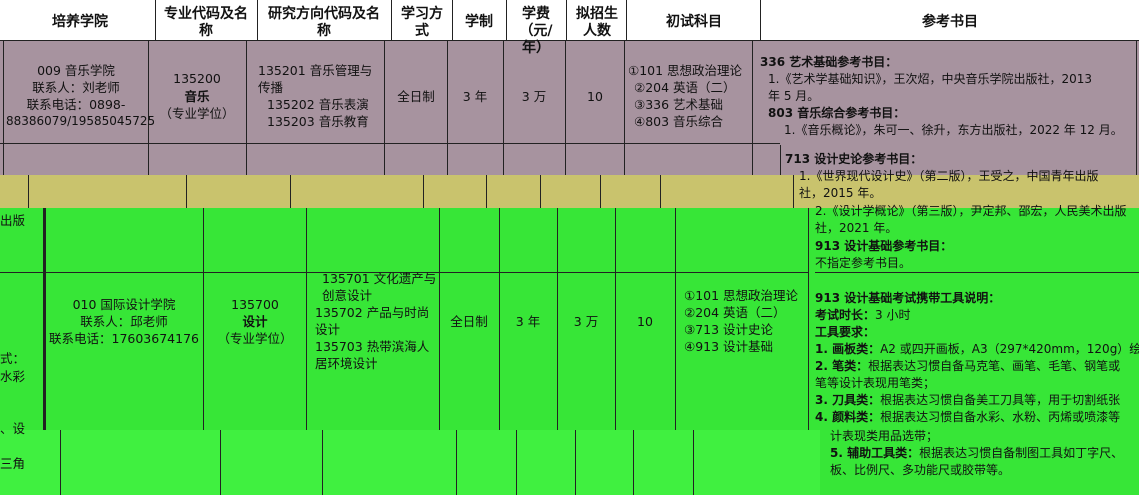 This screenshot has width=1139, height=495. What do you see at coordinates (908, 298) in the screenshot?
I see `design-tools-heading: 913 设计基础考试携带工具说明：` at bounding box center [908, 298].